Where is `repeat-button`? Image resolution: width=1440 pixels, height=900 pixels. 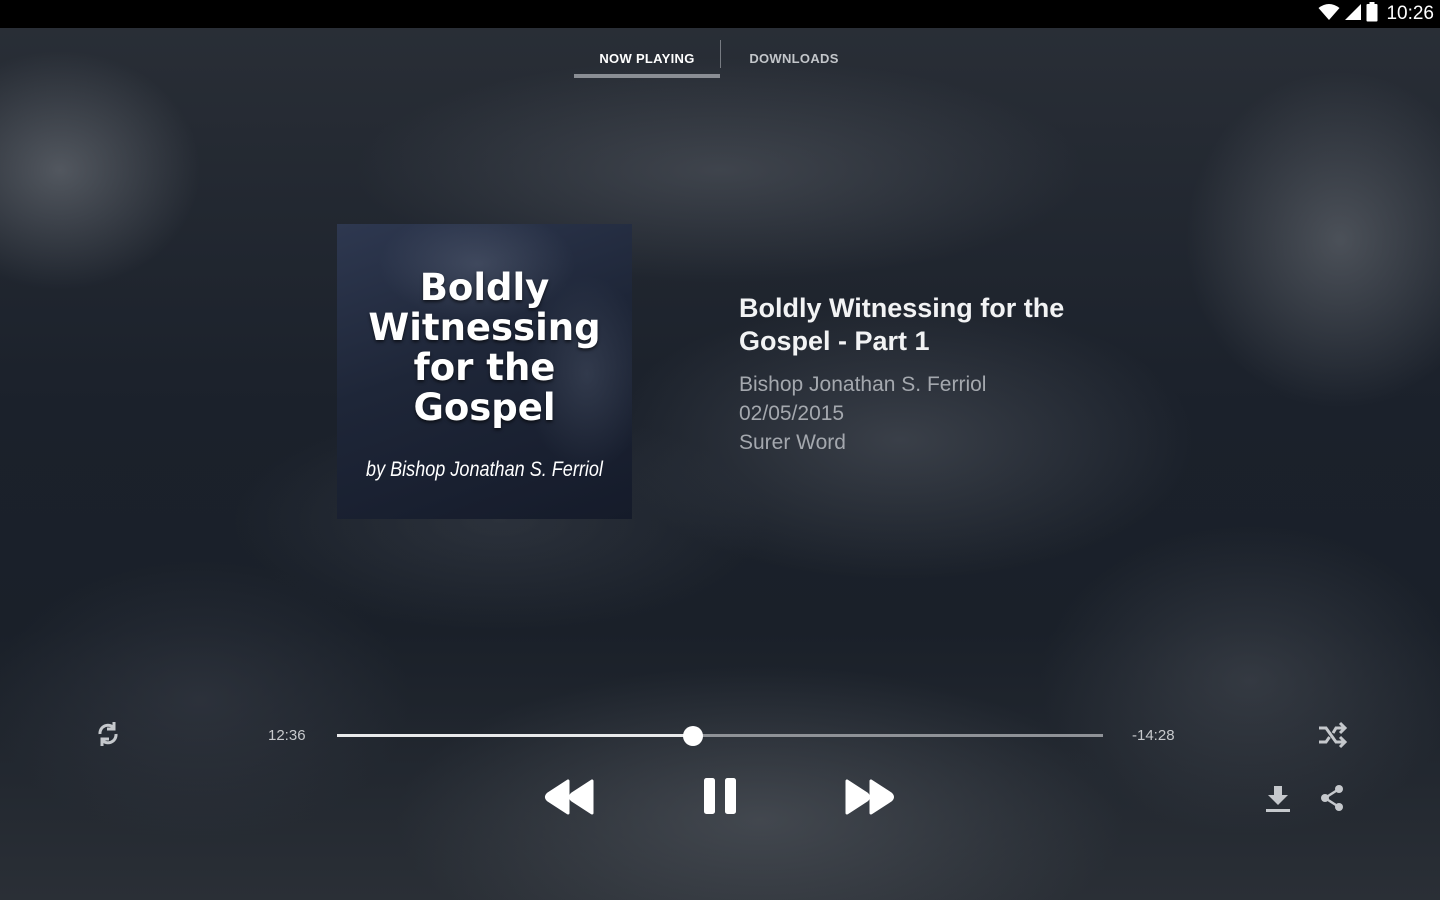
repeat-button is located at coordinates (108, 736).